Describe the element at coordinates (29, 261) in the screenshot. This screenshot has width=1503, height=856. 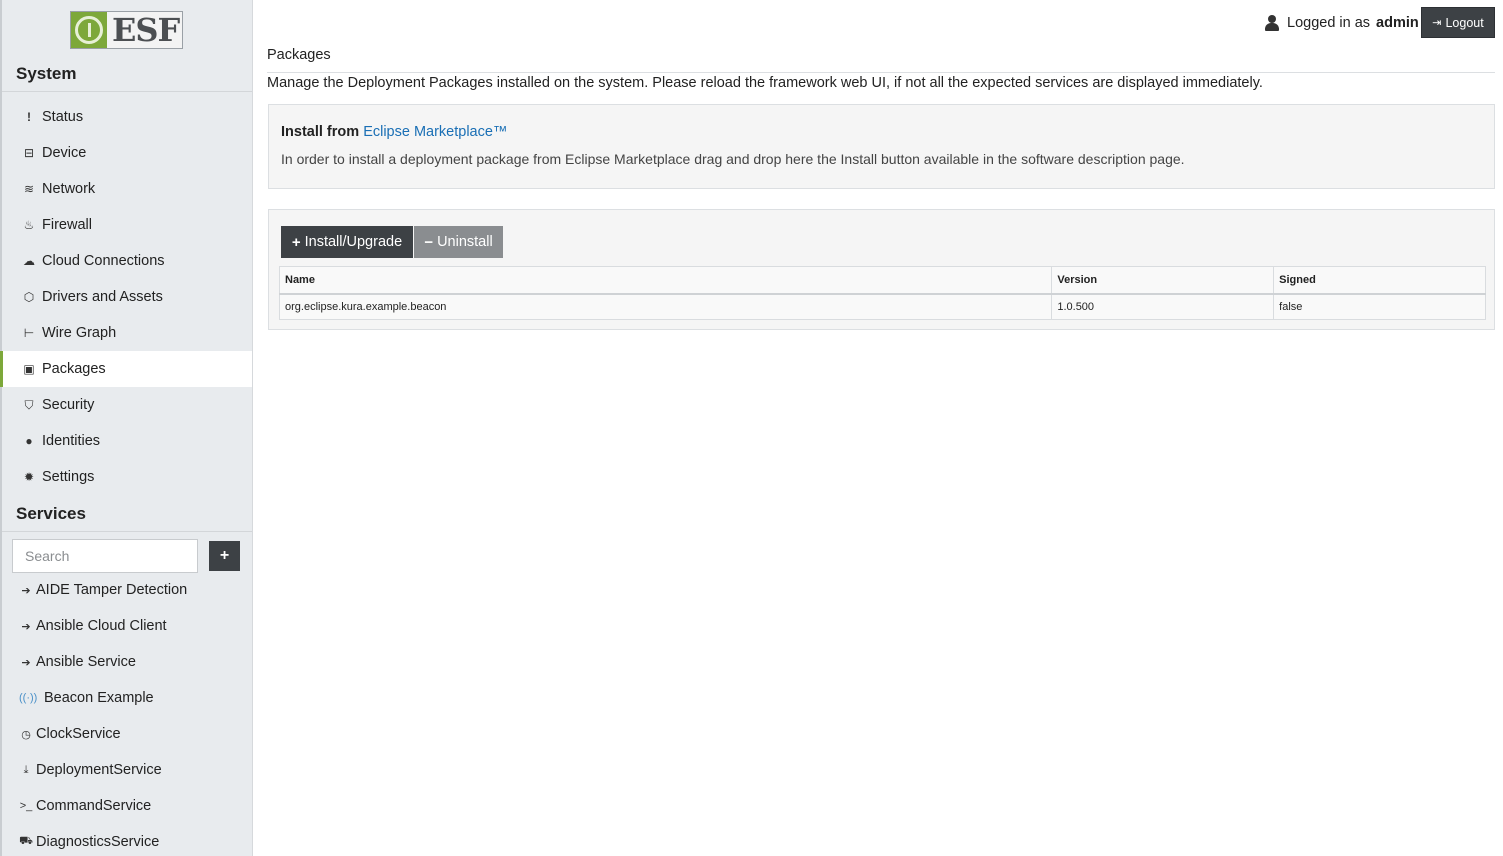
I see `cloud-icon: ☁` at that location.